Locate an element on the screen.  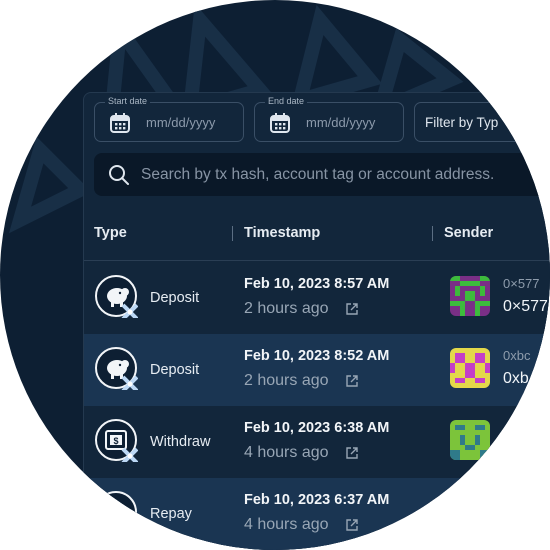
end-date-input: mm/dd/yyyy is located at coordinates (340, 122).